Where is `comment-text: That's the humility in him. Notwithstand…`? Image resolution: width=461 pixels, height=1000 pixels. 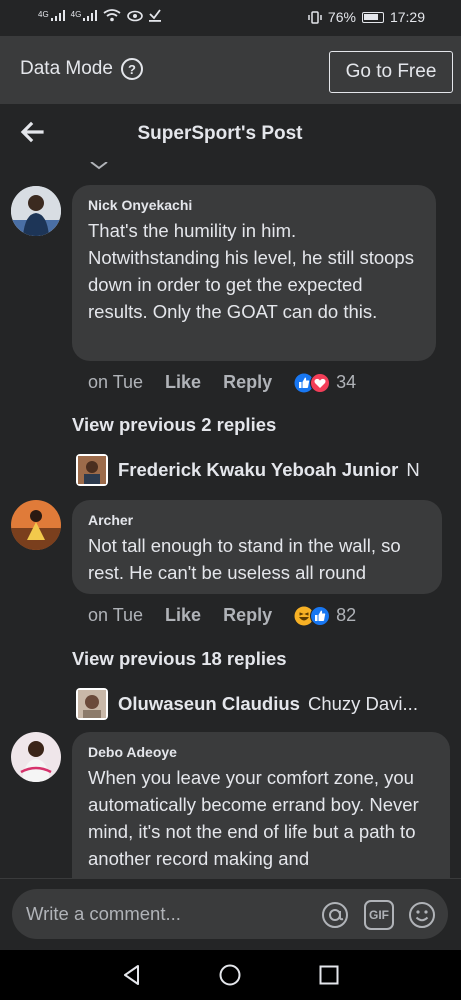
comment-text: That's the humility in him. Notwithstand… is located at coordinates (251, 271).